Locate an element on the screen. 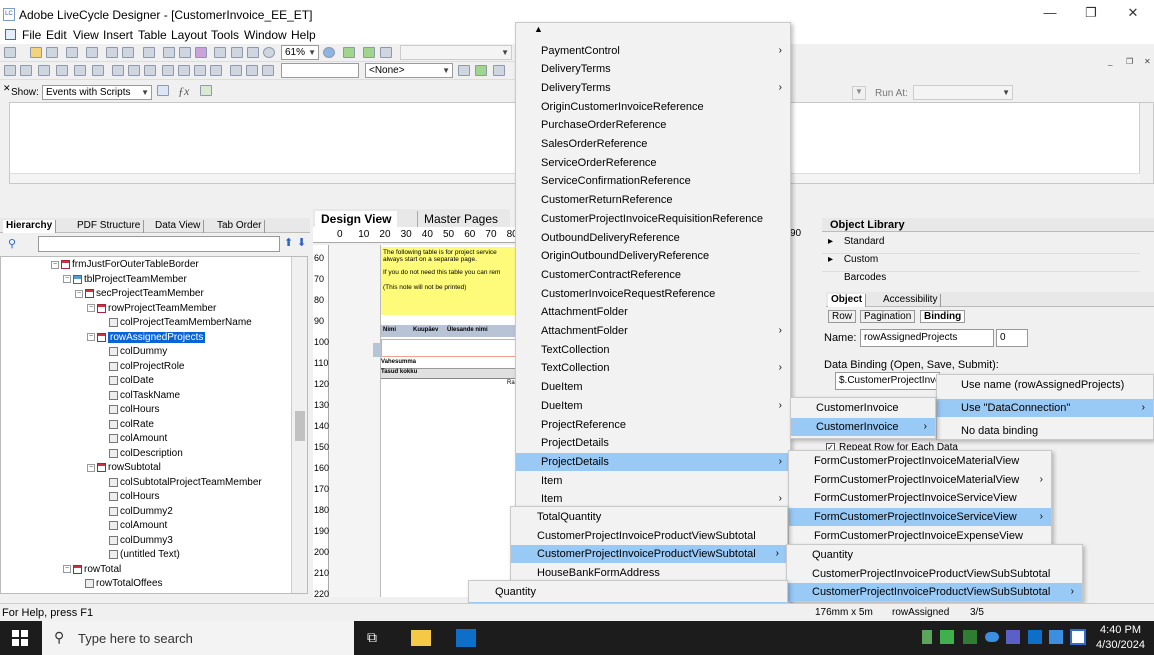 This screenshot has height=655, width=1154. script-close-icon: ✕ is located at coordinates (7, 88).